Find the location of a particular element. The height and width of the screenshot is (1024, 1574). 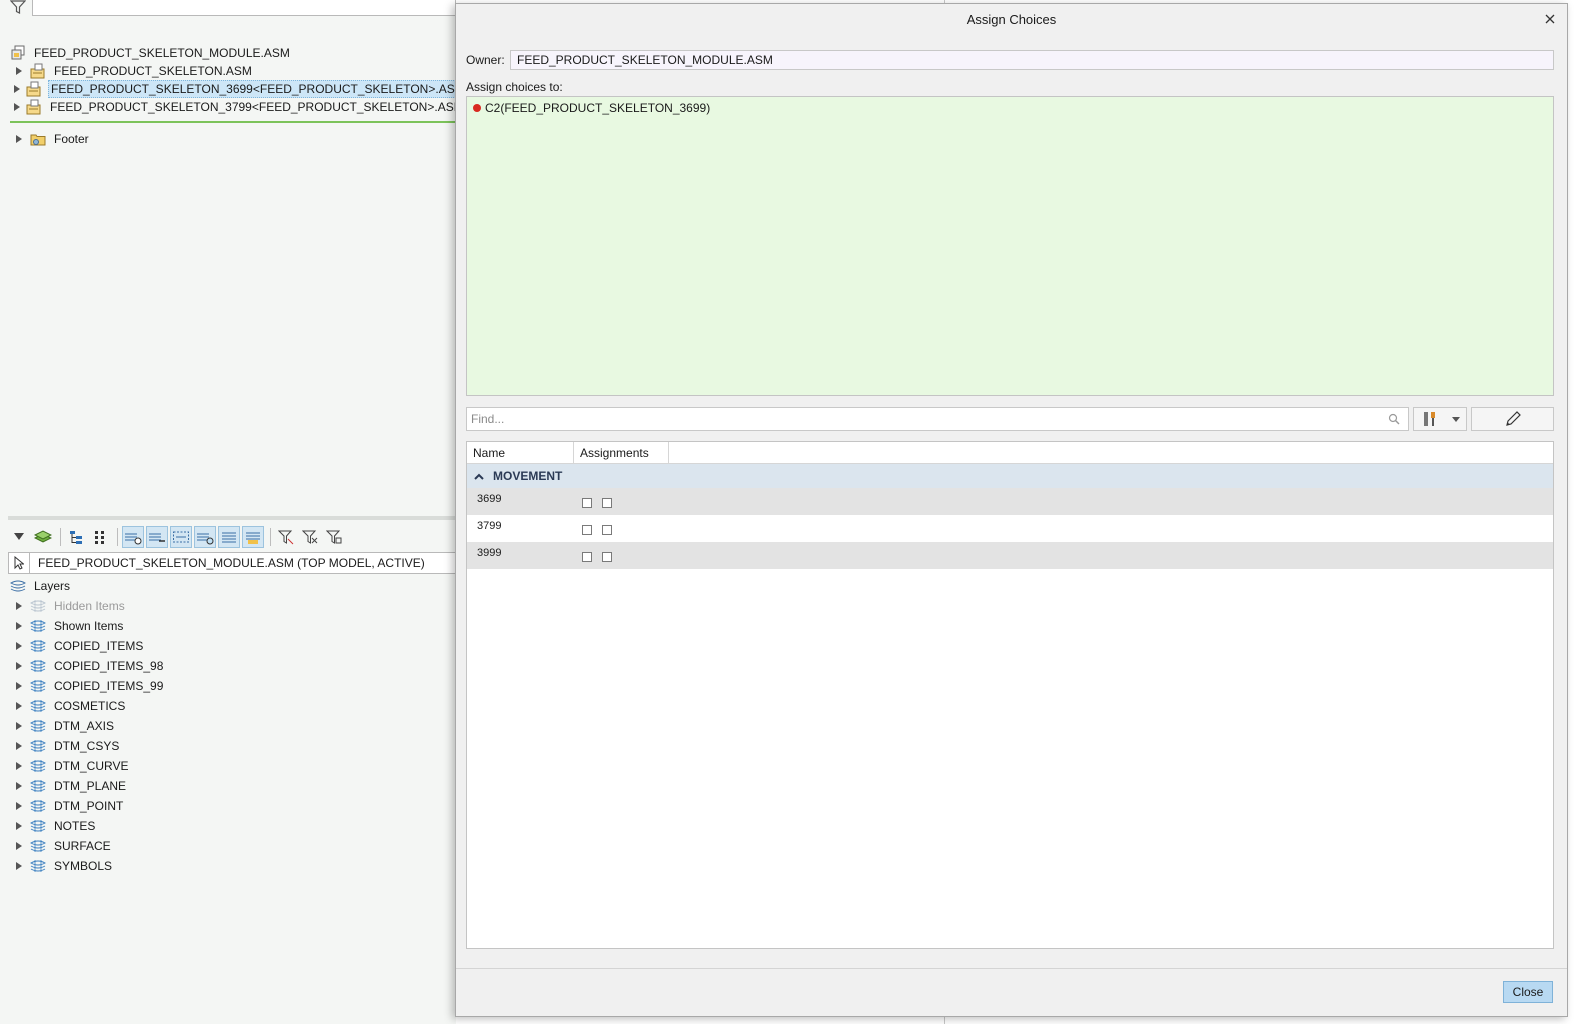

layer-new-icon is located at coordinates (205, 537).